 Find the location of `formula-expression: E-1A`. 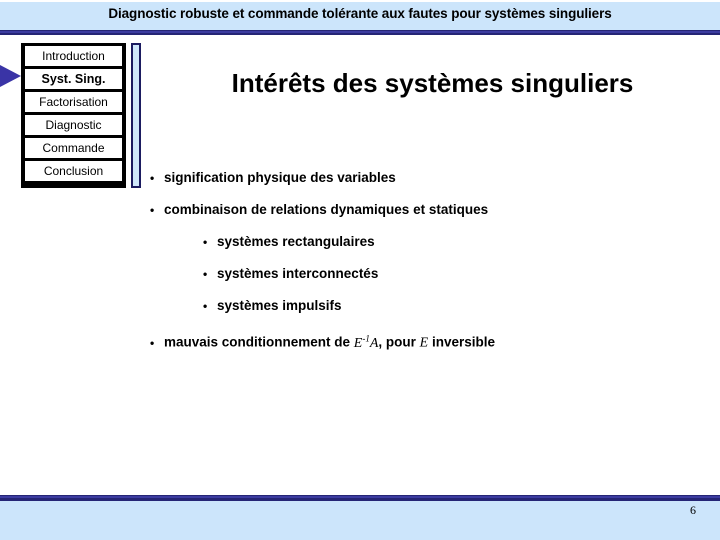

formula-expression: E-1A is located at coordinates (366, 342).